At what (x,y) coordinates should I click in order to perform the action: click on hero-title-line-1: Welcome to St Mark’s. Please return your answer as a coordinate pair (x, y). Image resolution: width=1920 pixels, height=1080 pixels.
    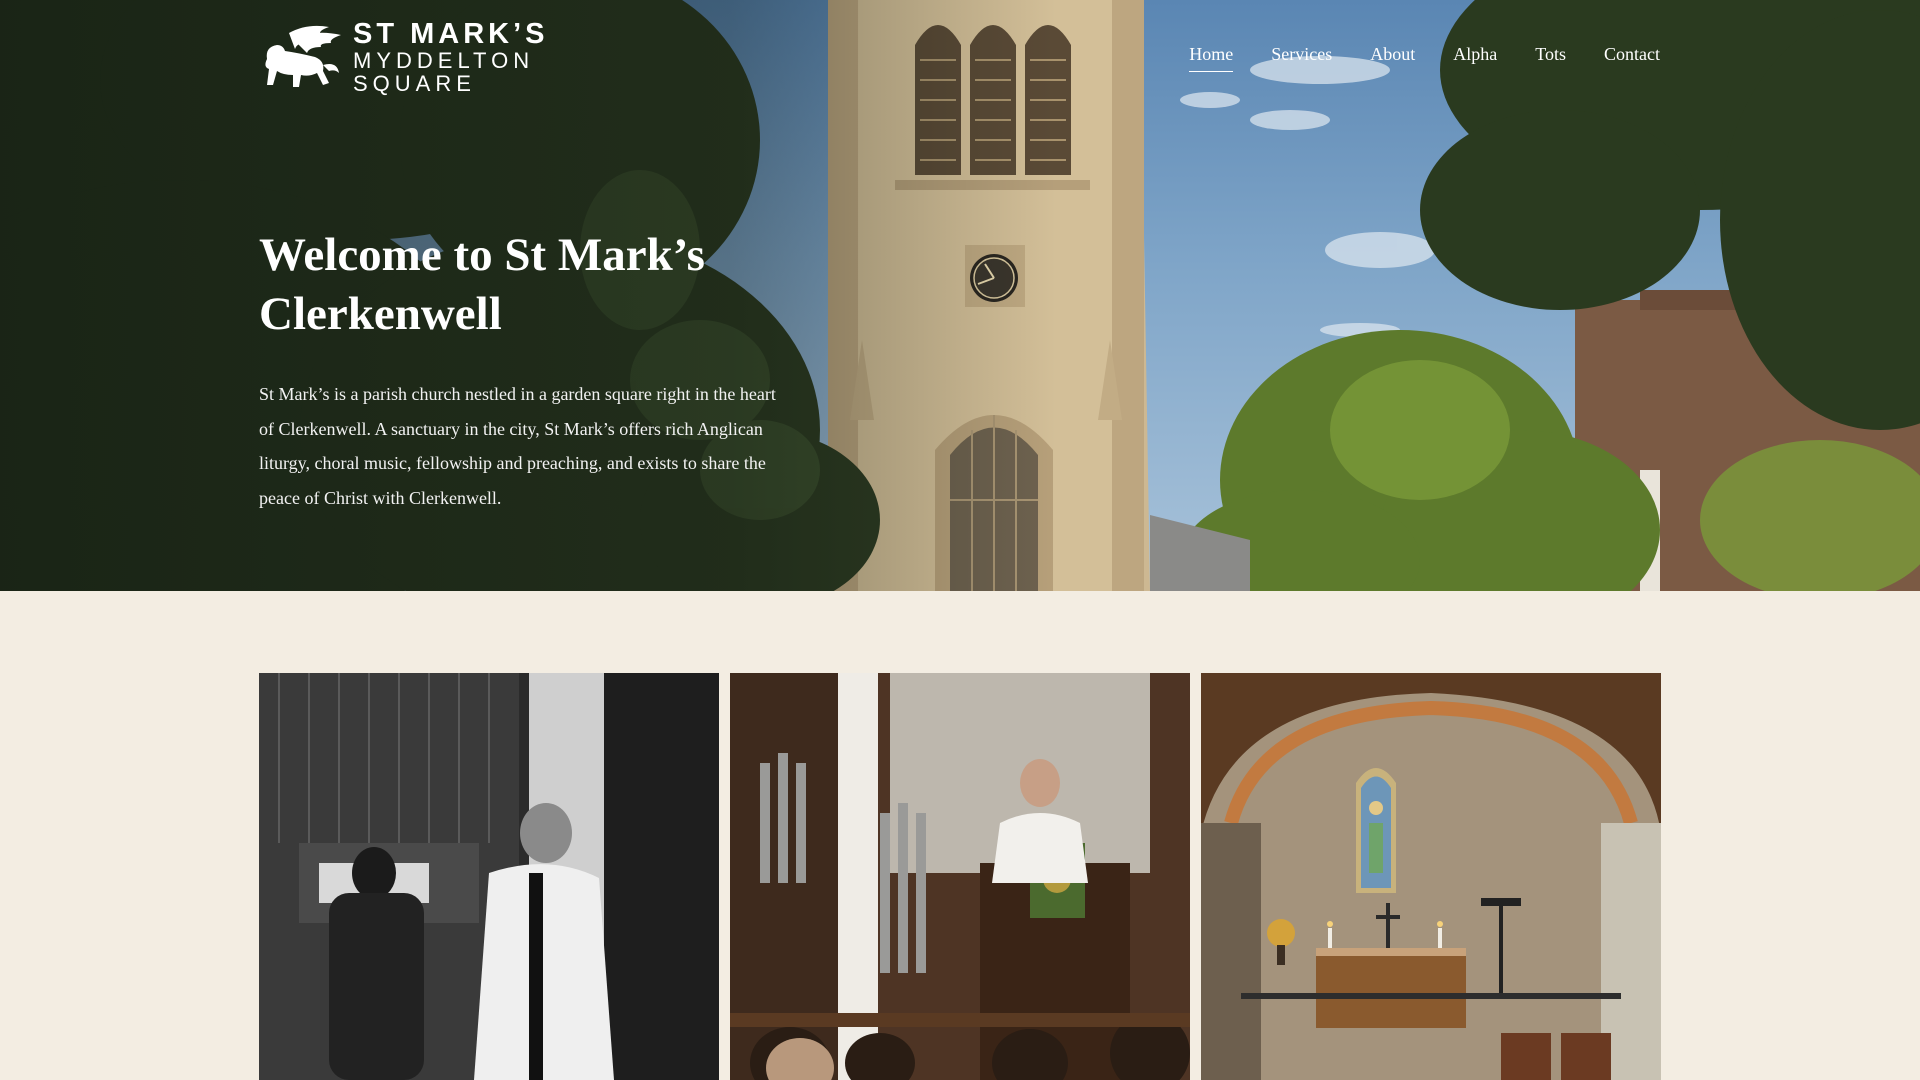
    Looking at the image, I should click on (482, 255).